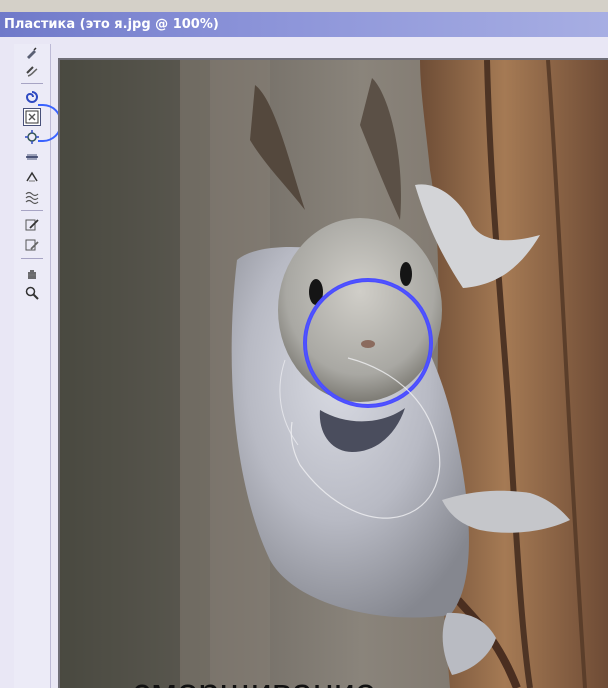 This screenshot has width=608, height=688. Describe the element at coordinates (304, 24) in the screenshot. I see `window-title: Пластика (это я.jpg @ 100%)` at that location.